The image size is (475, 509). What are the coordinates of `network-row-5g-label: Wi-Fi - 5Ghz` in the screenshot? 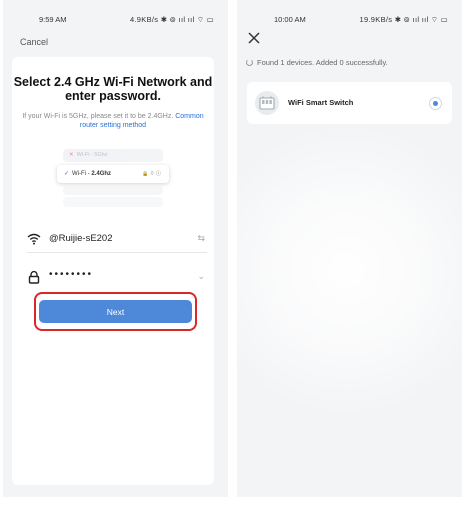 It's located at (92, 155).